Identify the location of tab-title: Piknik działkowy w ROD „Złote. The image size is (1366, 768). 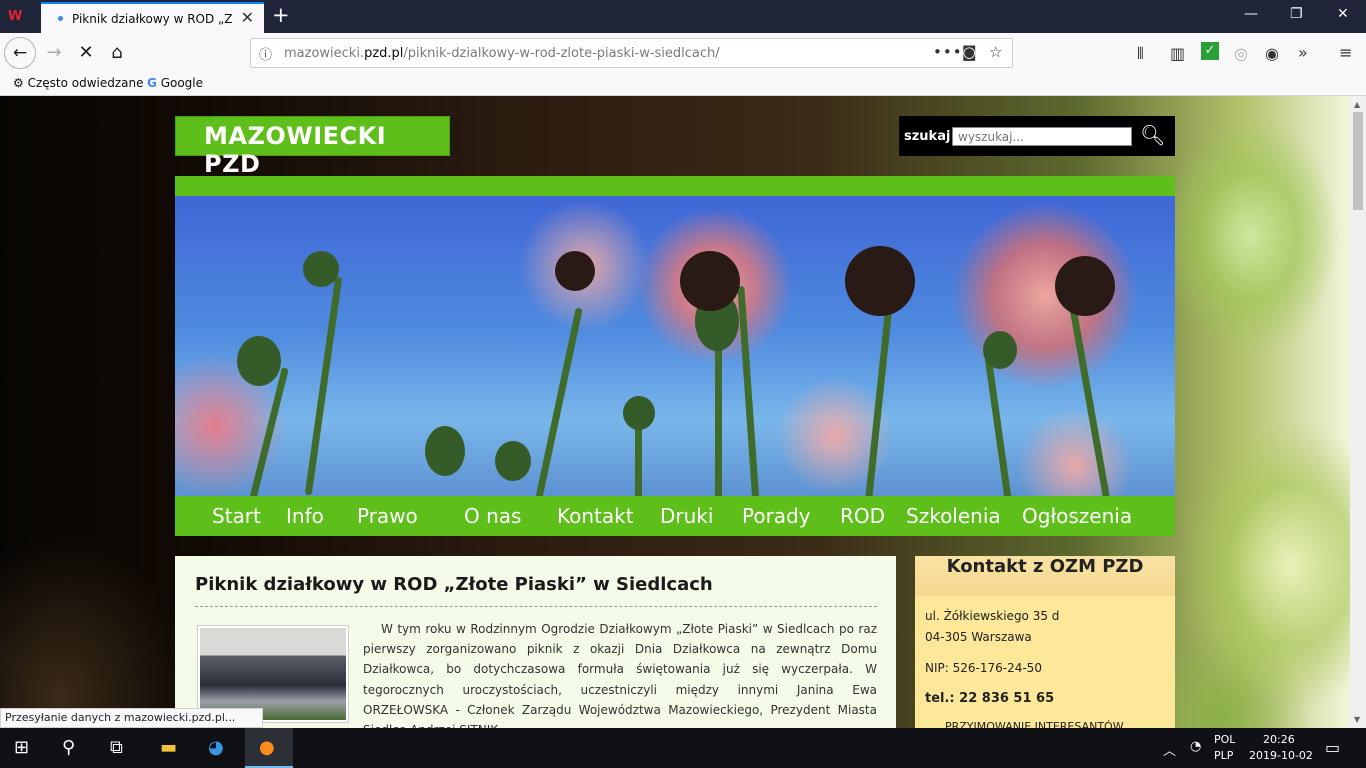
(152, 19).